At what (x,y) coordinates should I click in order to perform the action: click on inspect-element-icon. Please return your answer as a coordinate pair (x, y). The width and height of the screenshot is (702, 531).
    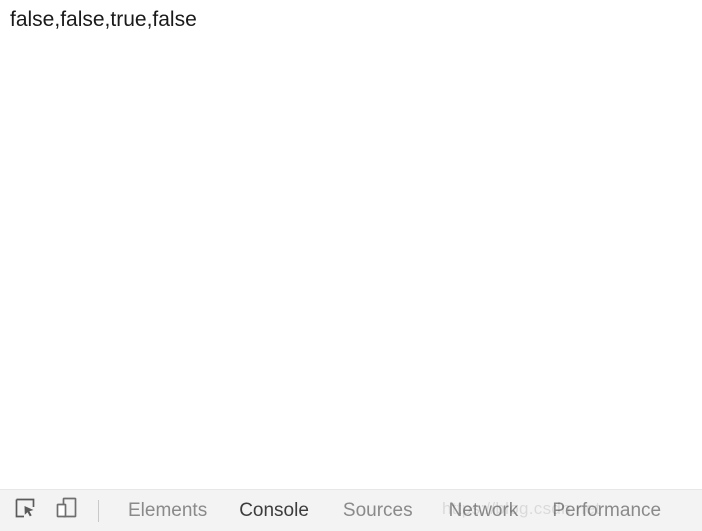
    Looking at the image, I should click on (25, 510).